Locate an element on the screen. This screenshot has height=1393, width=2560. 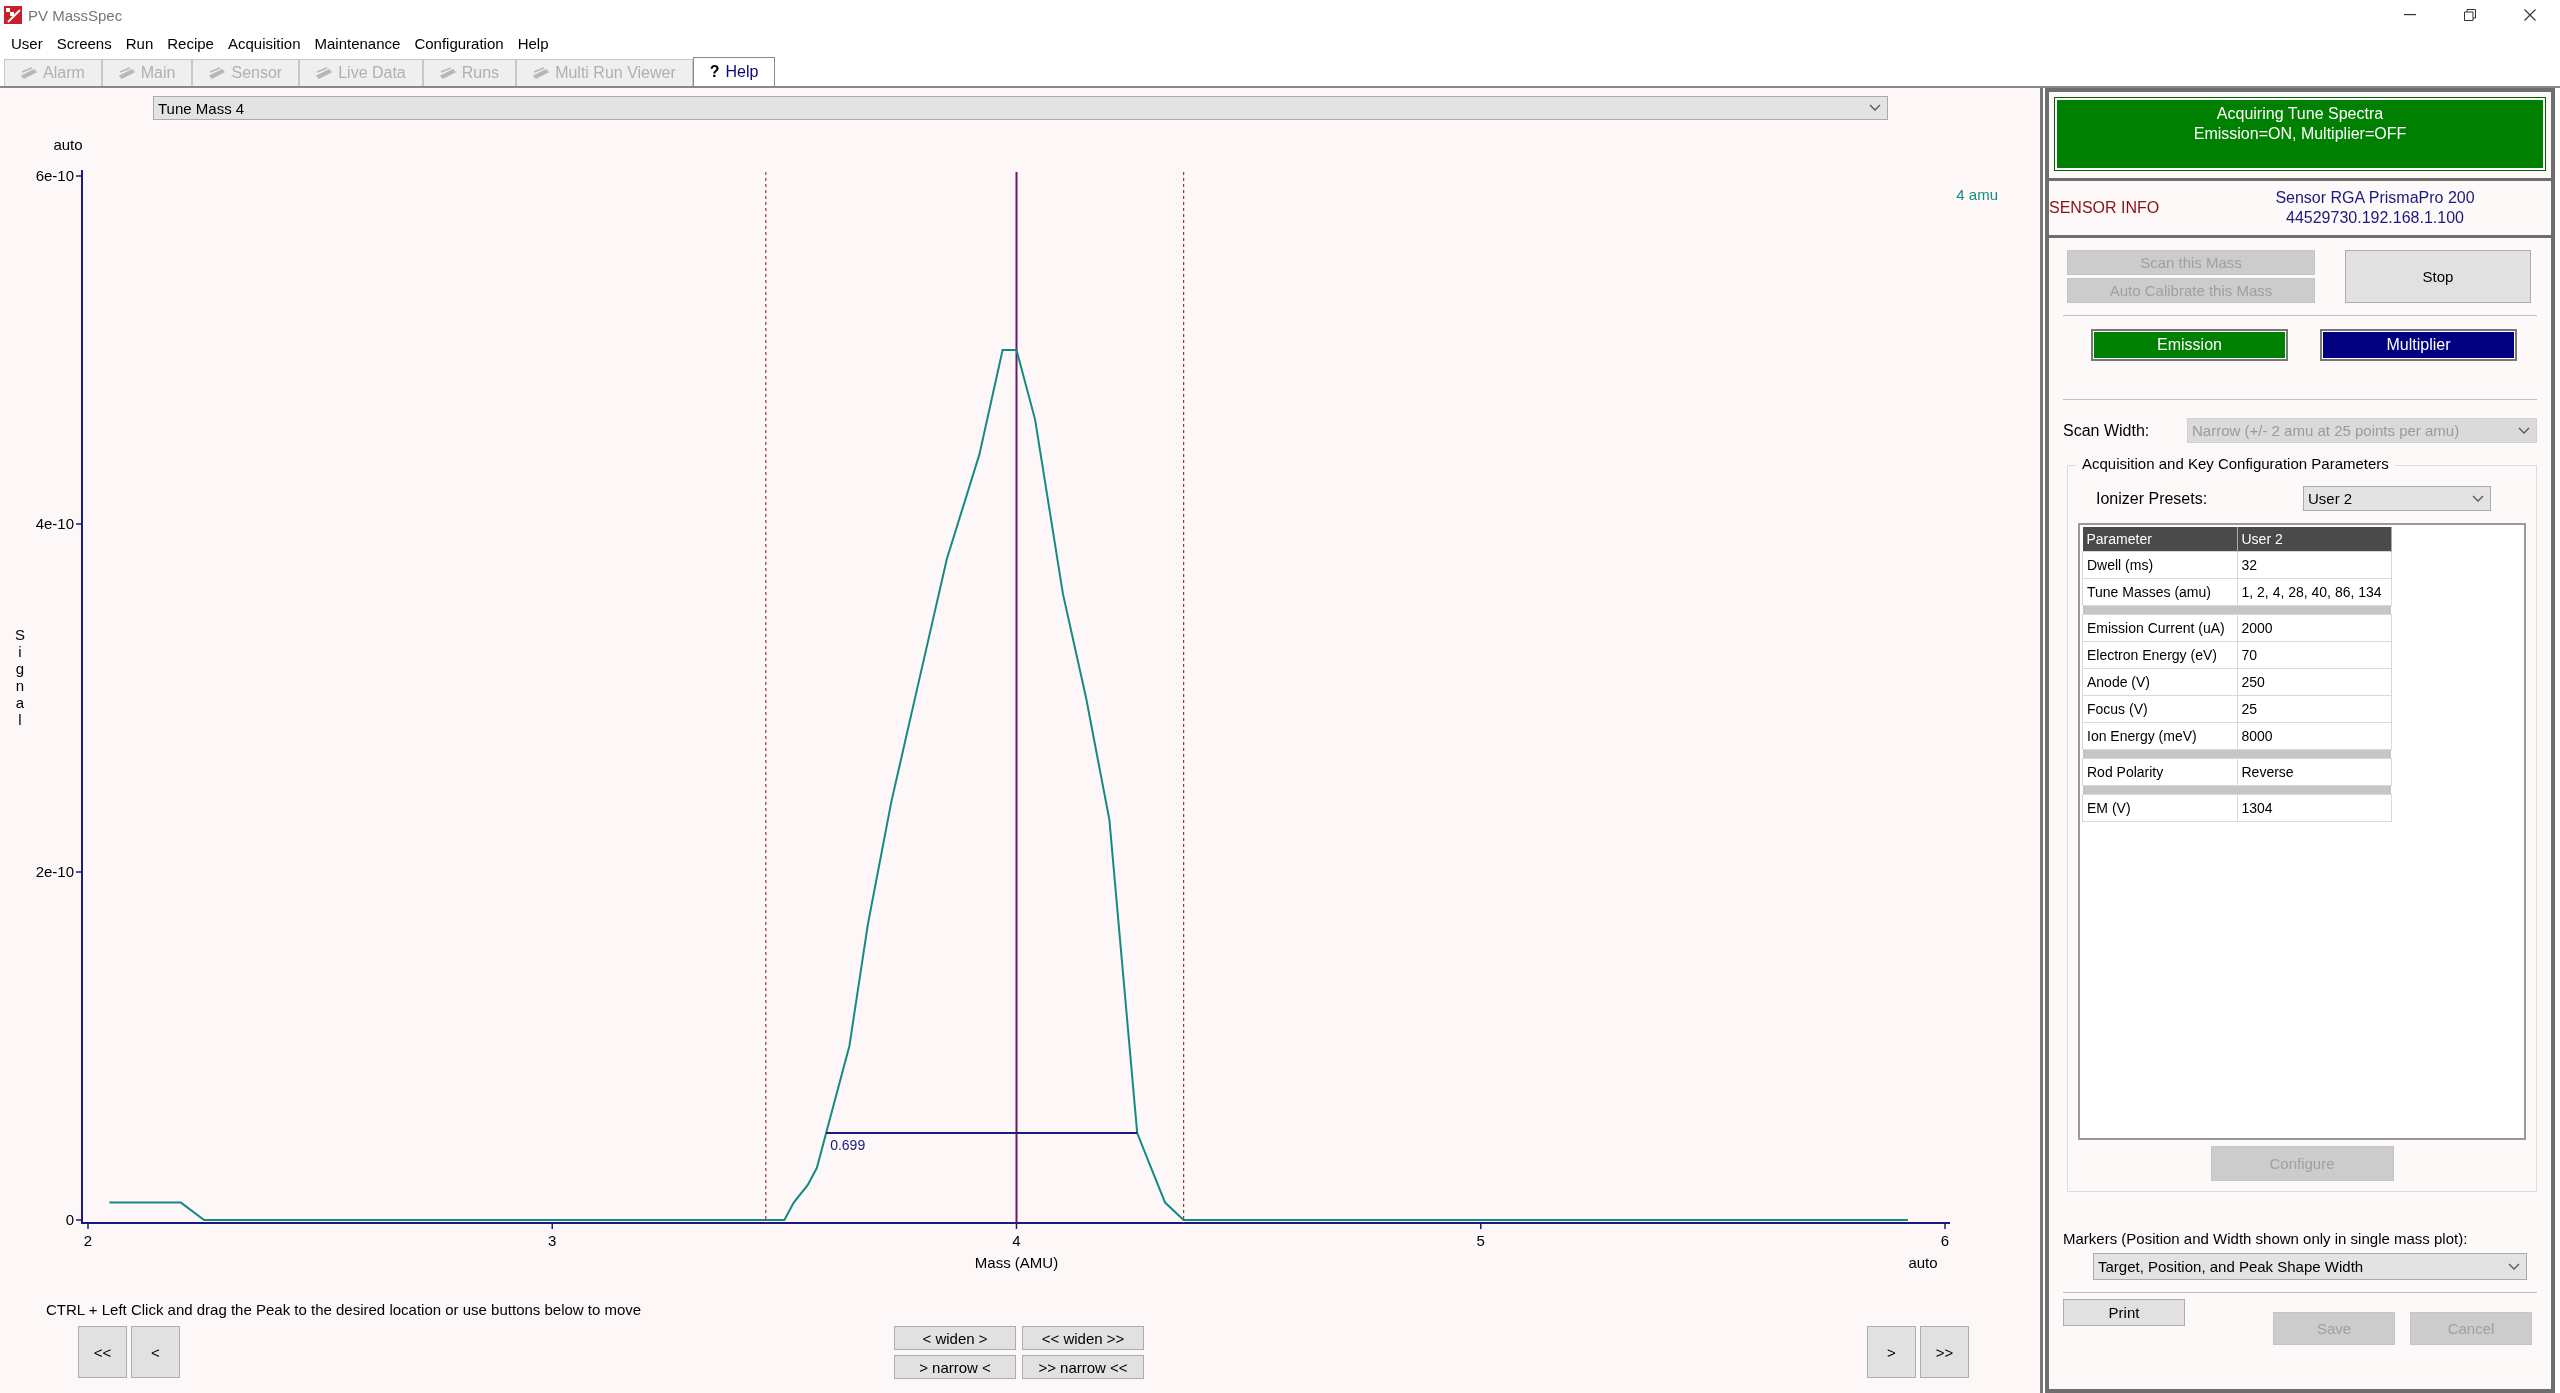
sensor-info-text: Sensor RGA PrismaPro 200 is located at coordinates (2375, 198).